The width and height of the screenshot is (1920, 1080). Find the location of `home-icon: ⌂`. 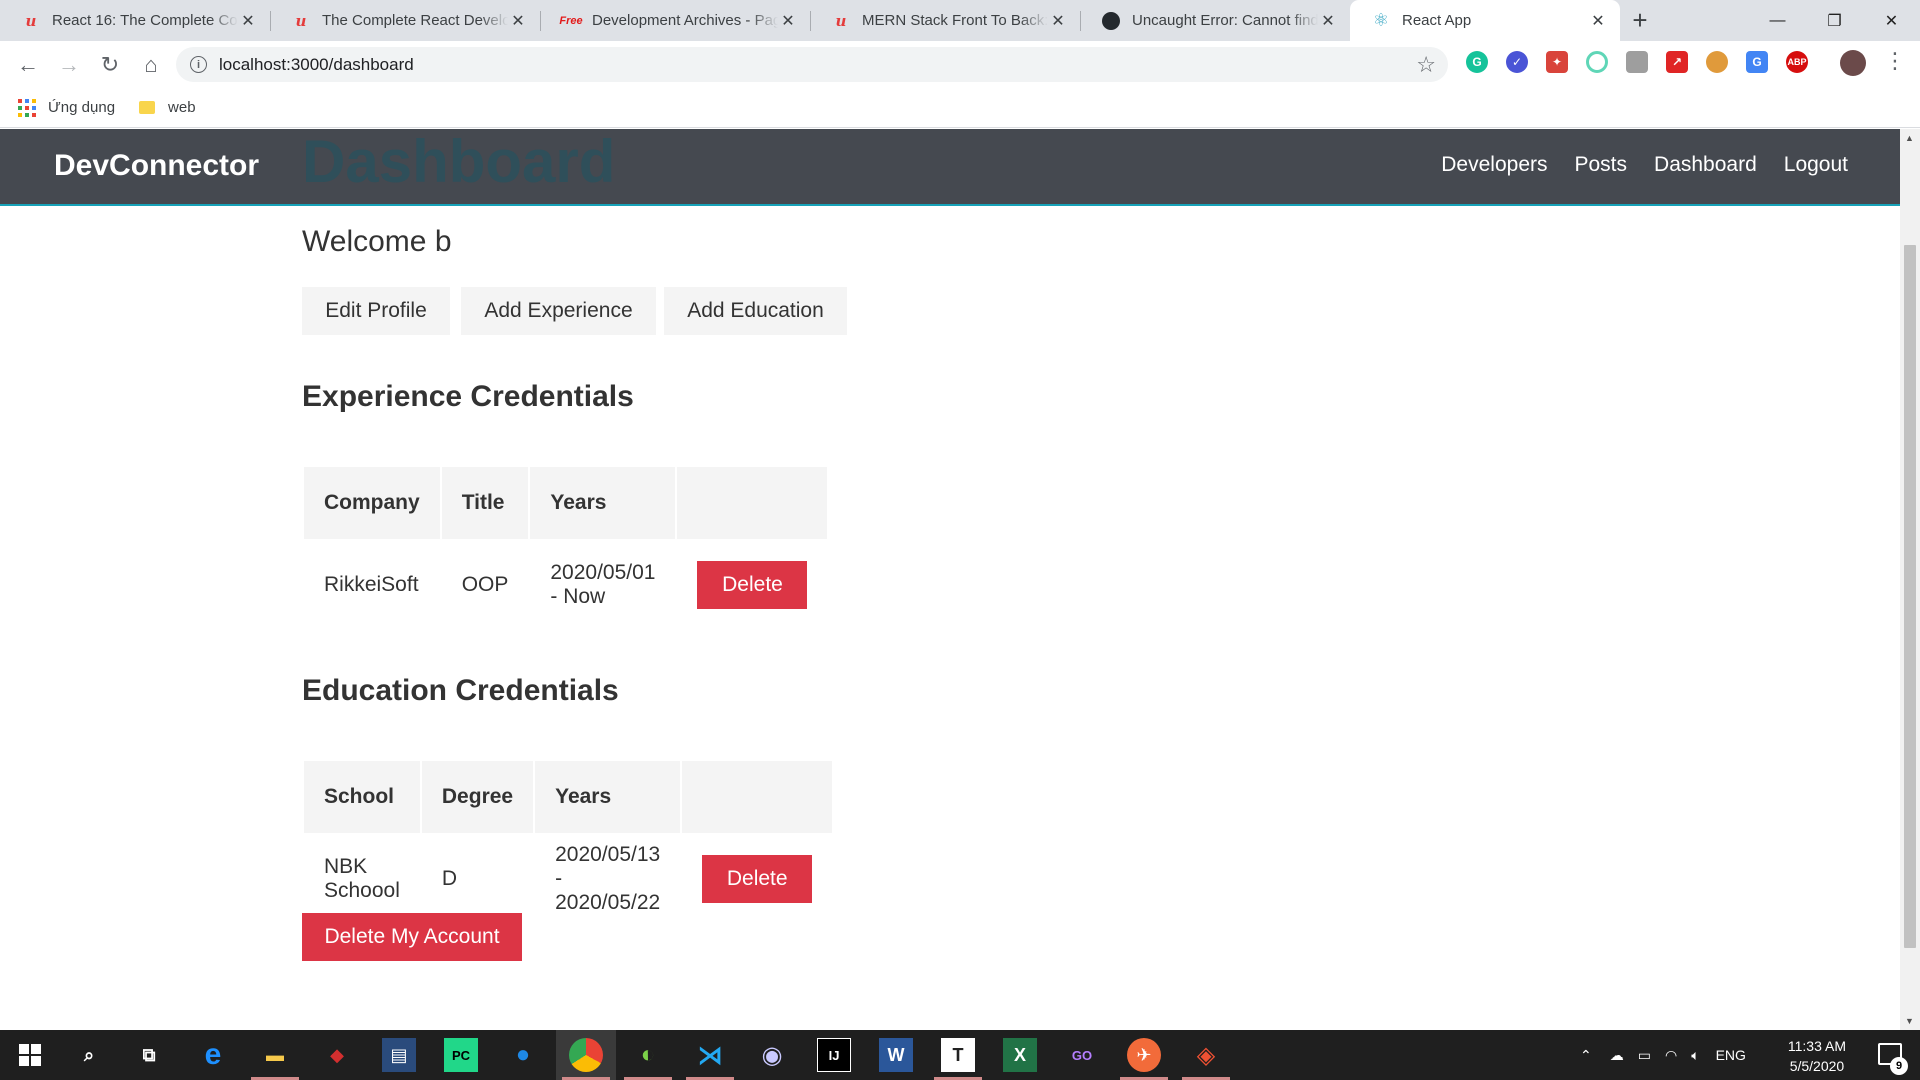

home-icon: ⌂ is located at coordinates (151, 65).